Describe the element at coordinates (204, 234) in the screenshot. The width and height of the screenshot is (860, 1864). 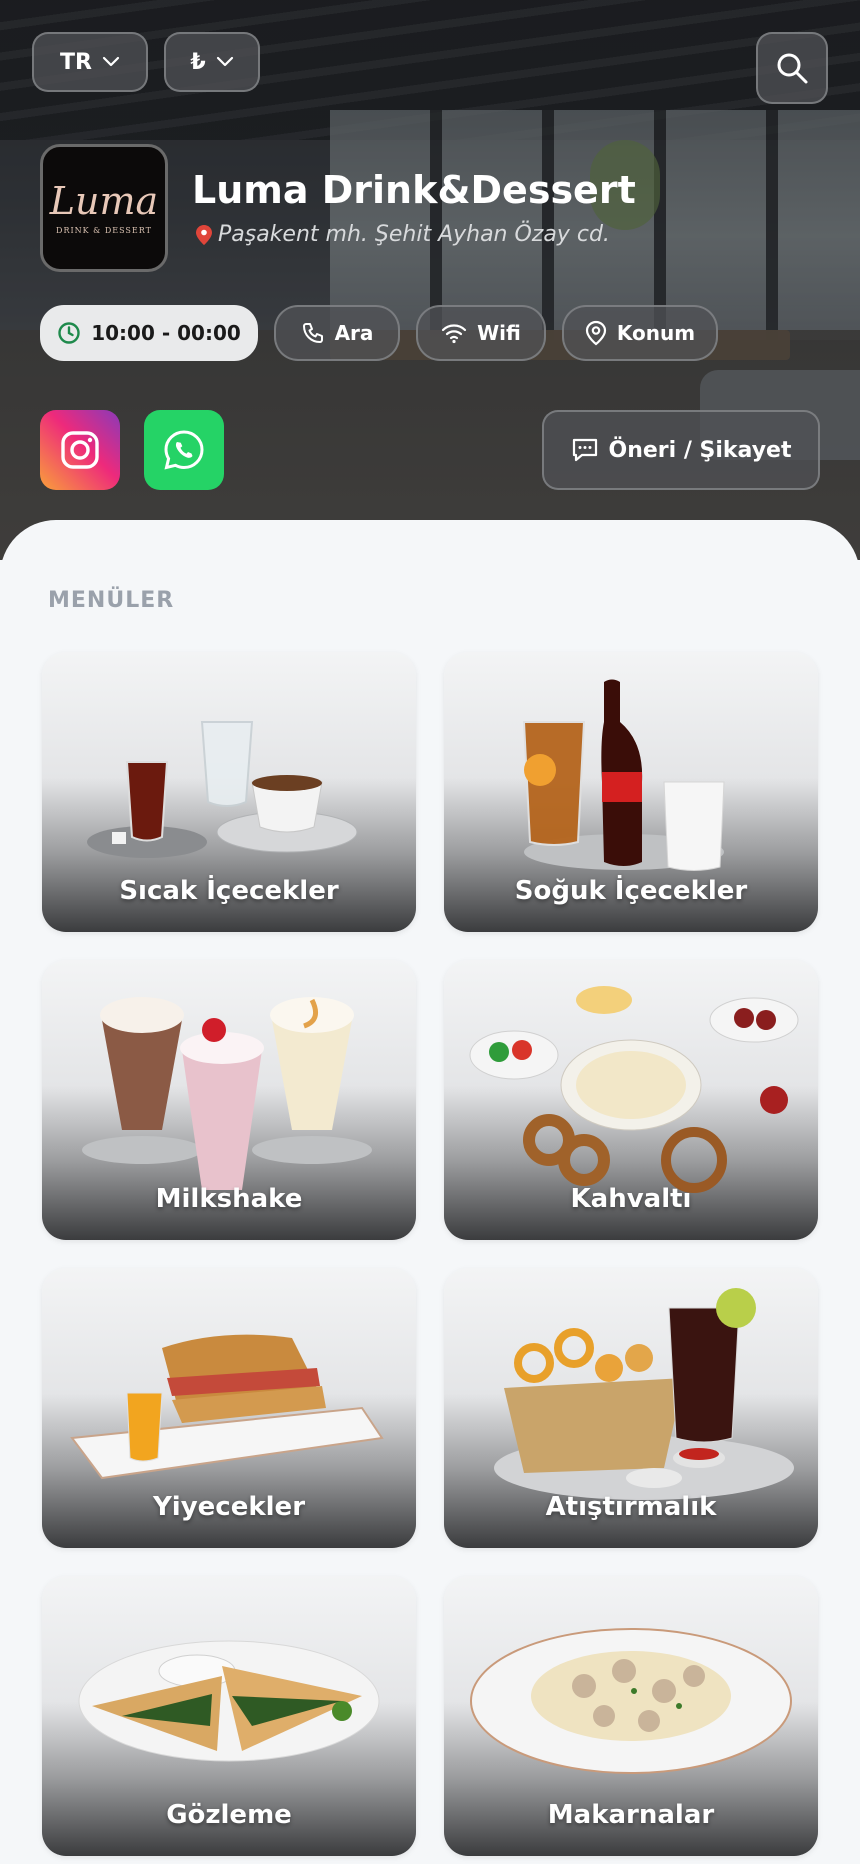
I see `map-pin-icon` at that location.